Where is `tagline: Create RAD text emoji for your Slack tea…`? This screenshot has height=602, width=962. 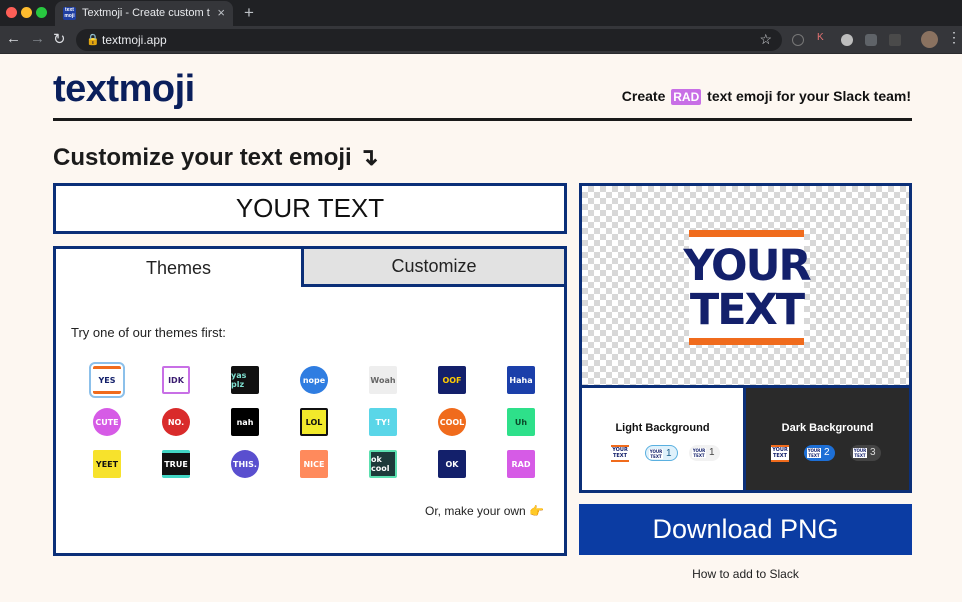
tagline: Create RAD text emoji for your Slack tea… is located at coordinates (766, 96).